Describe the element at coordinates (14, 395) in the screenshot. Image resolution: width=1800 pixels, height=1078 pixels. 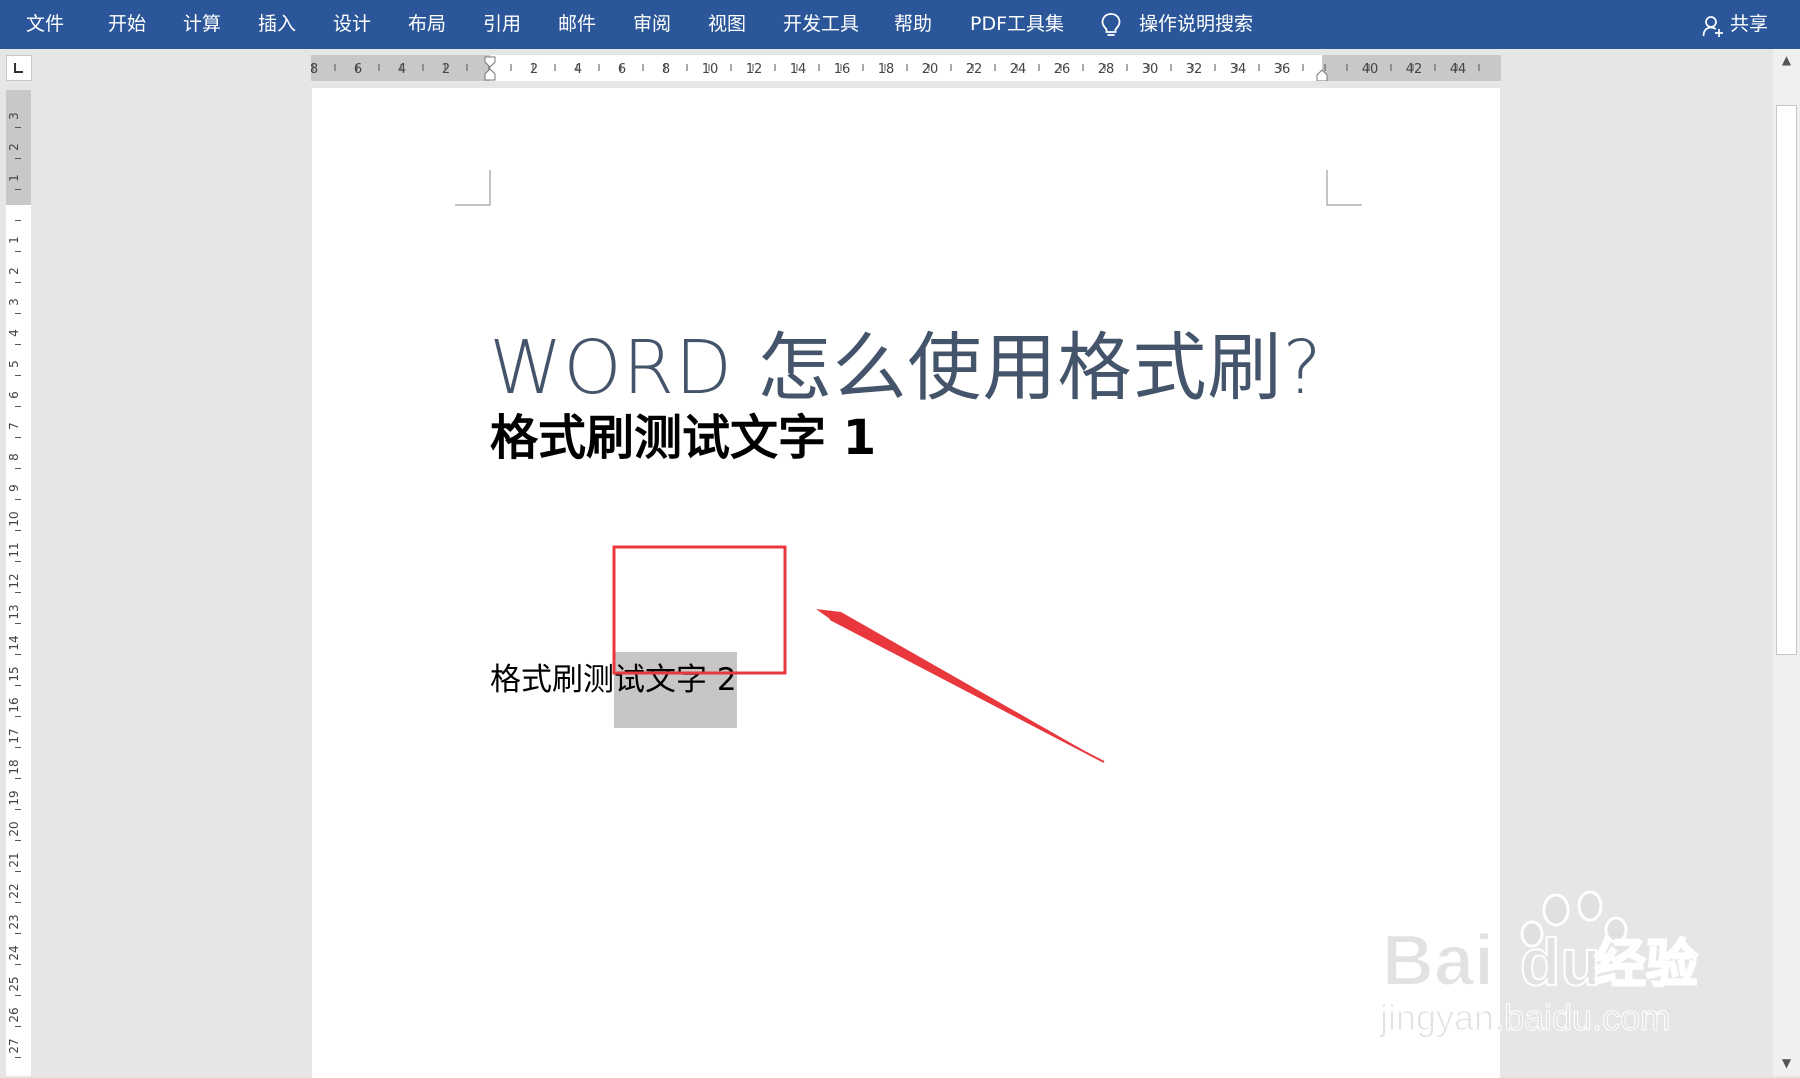
I see `vruler-label: 6` at that location.